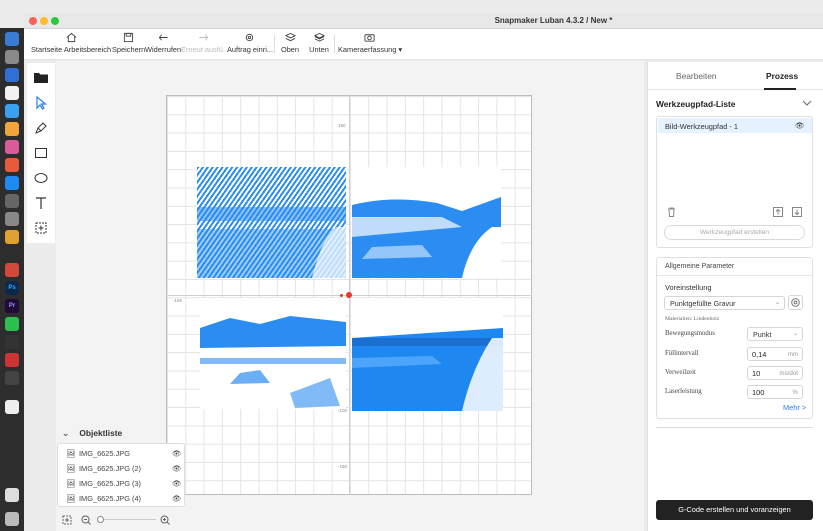  I want to click on dwell-time-label: Verweilzeit, so click(680, 372).